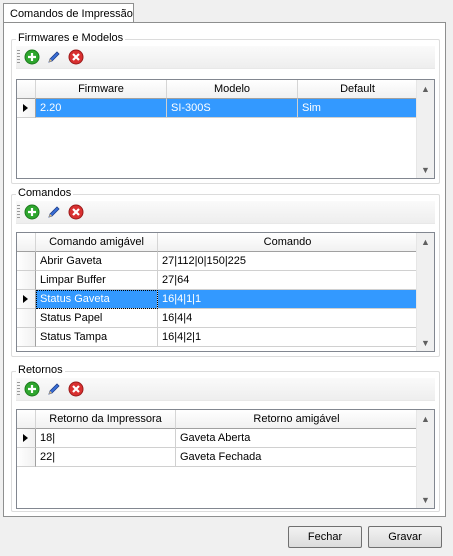  I want to click on cell-retorno-amigavel: Gaveta Fechada, so click(297, 457).